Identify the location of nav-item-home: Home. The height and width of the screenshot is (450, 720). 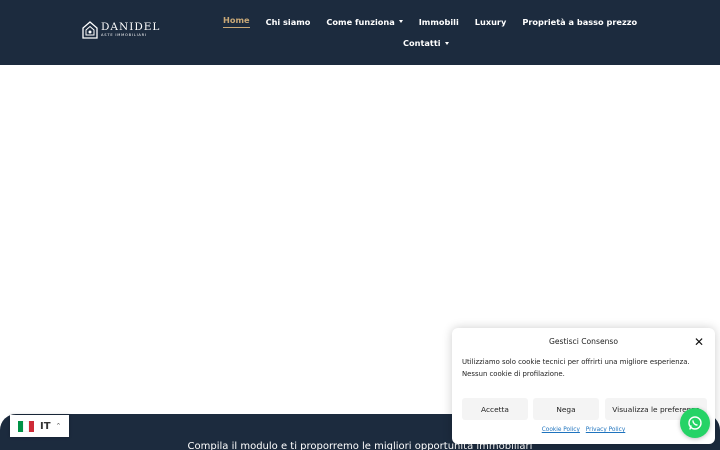
(236, 21).